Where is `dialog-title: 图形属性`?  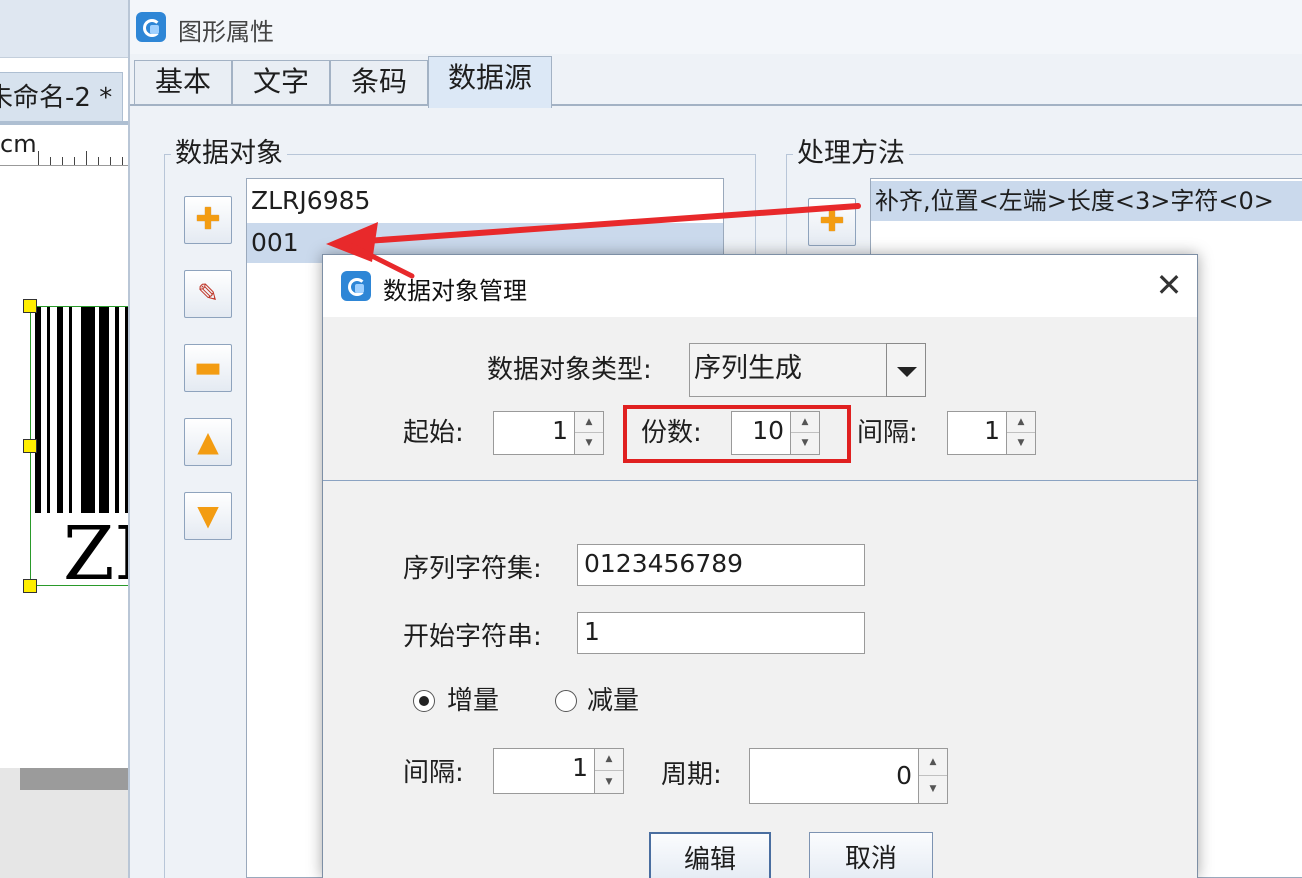 dialog-title: 图形属性 is located at coordinates (226, 32).